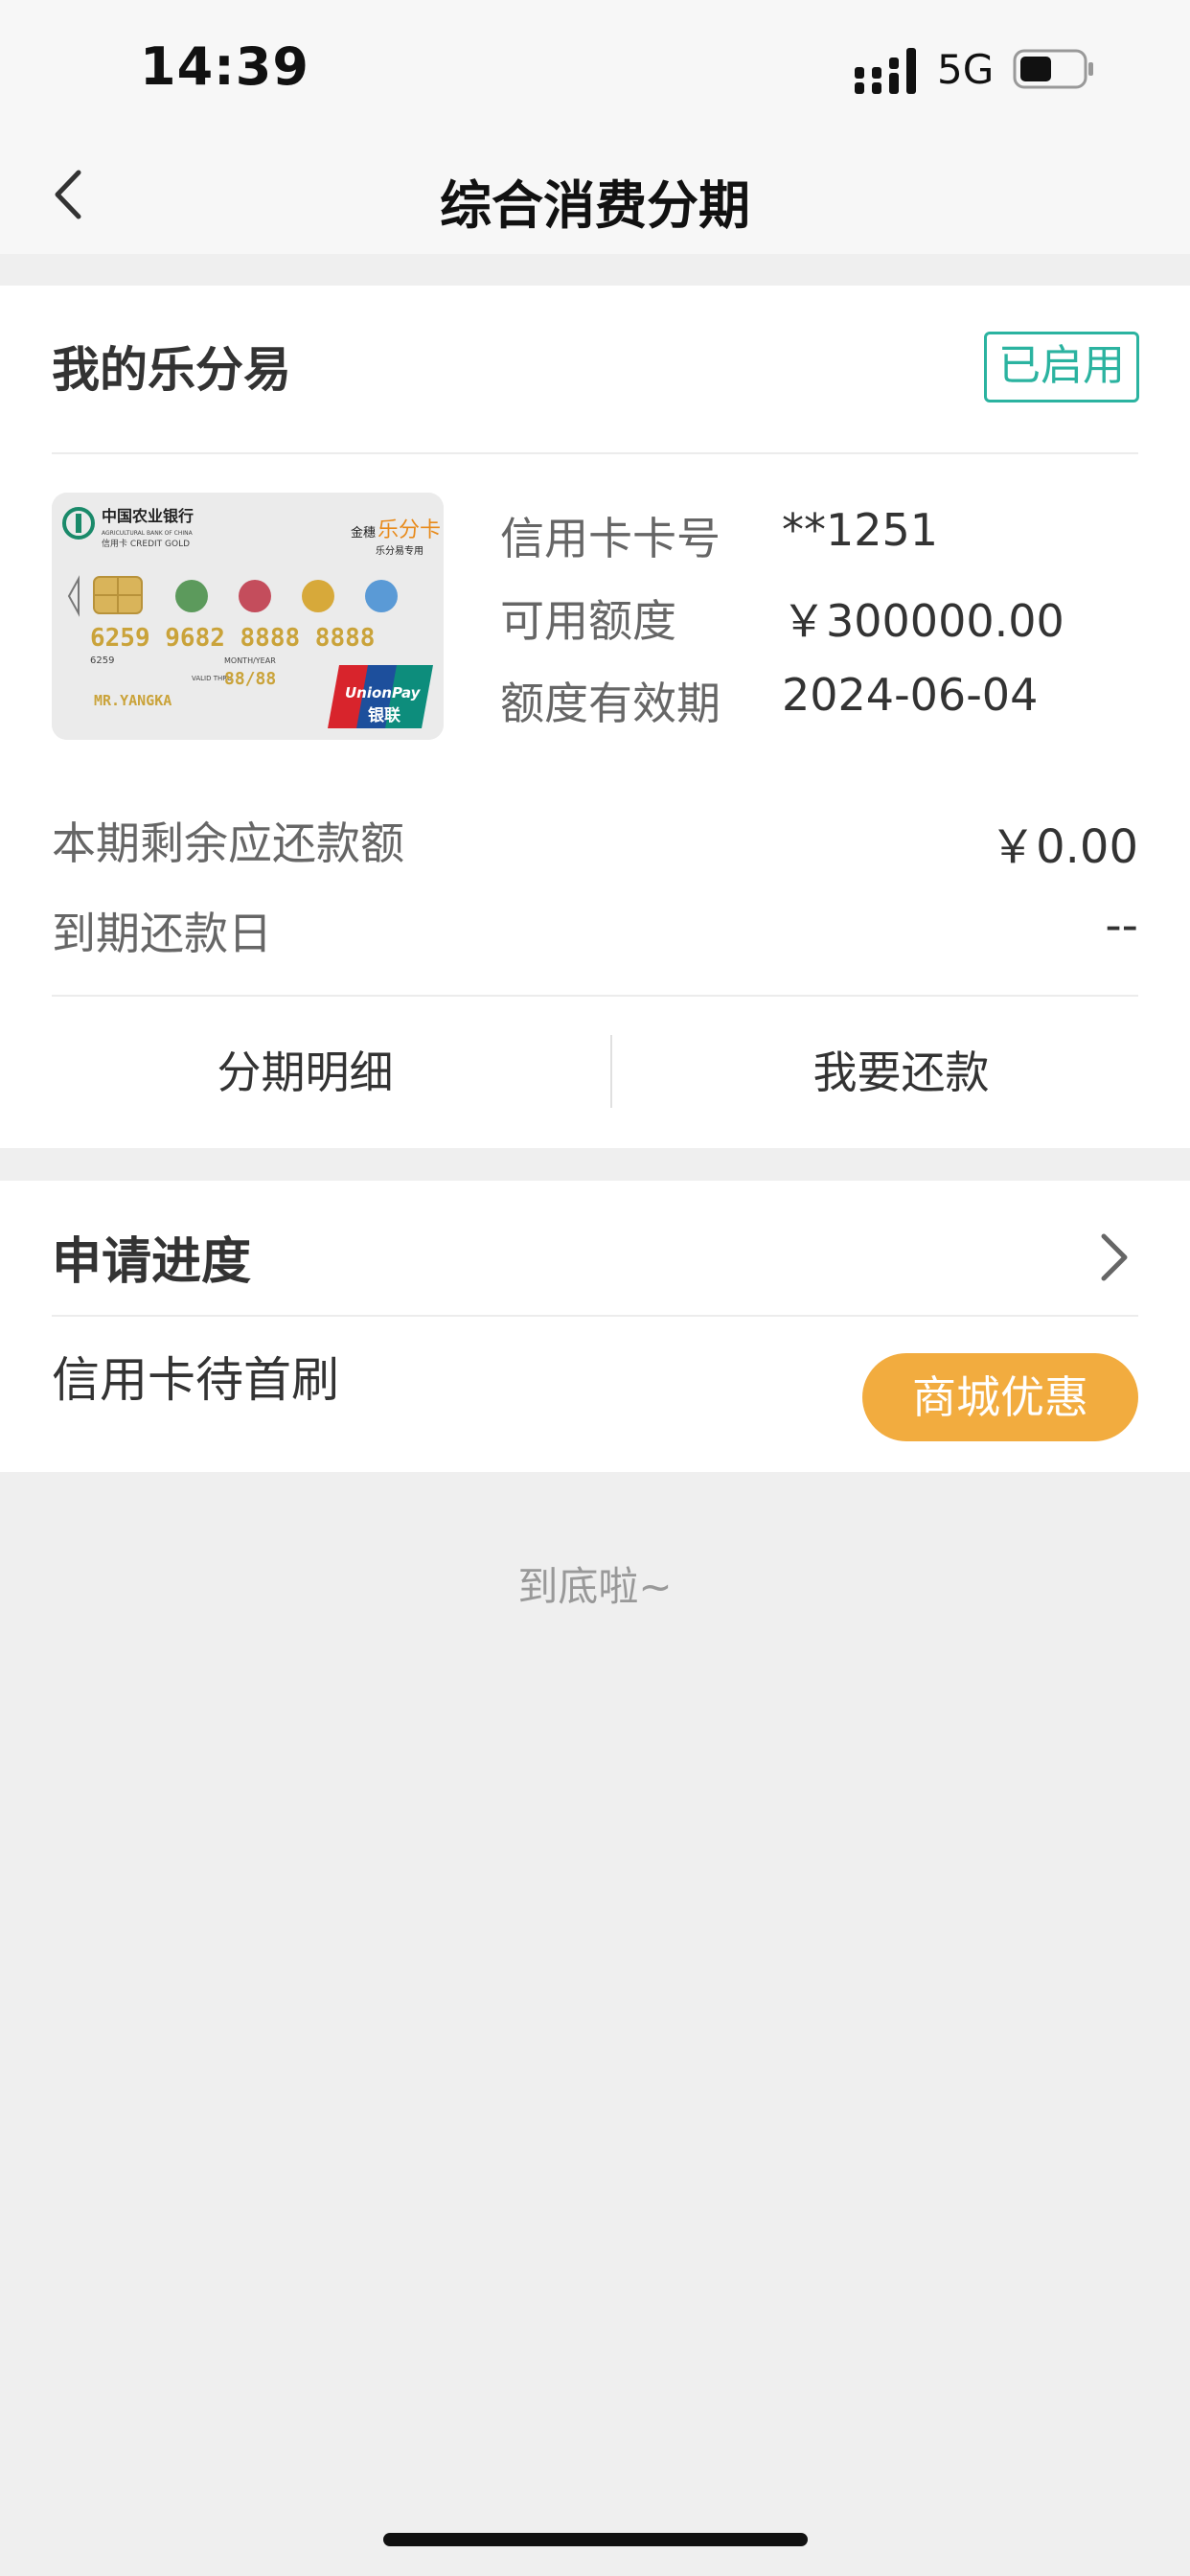 The image size is (1190, 2576). Describe the element at coordinates (250, 660) in the screenshot. I see `card-month-year-label: MONTH/YEAR` at that location.